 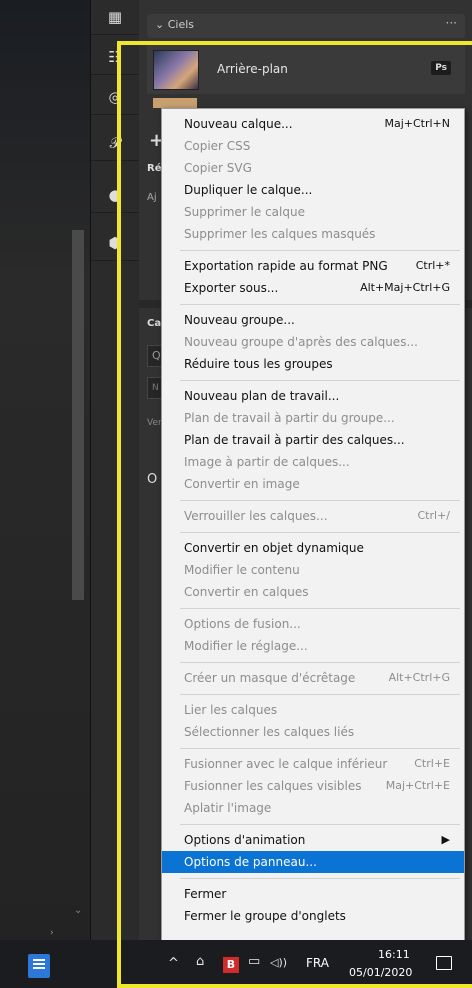 What do you see at coordinates (286, 266) in the screenshot?
I see `menu-item-label: Exportation rapide au format PNG` at bounding box center [286, 266].